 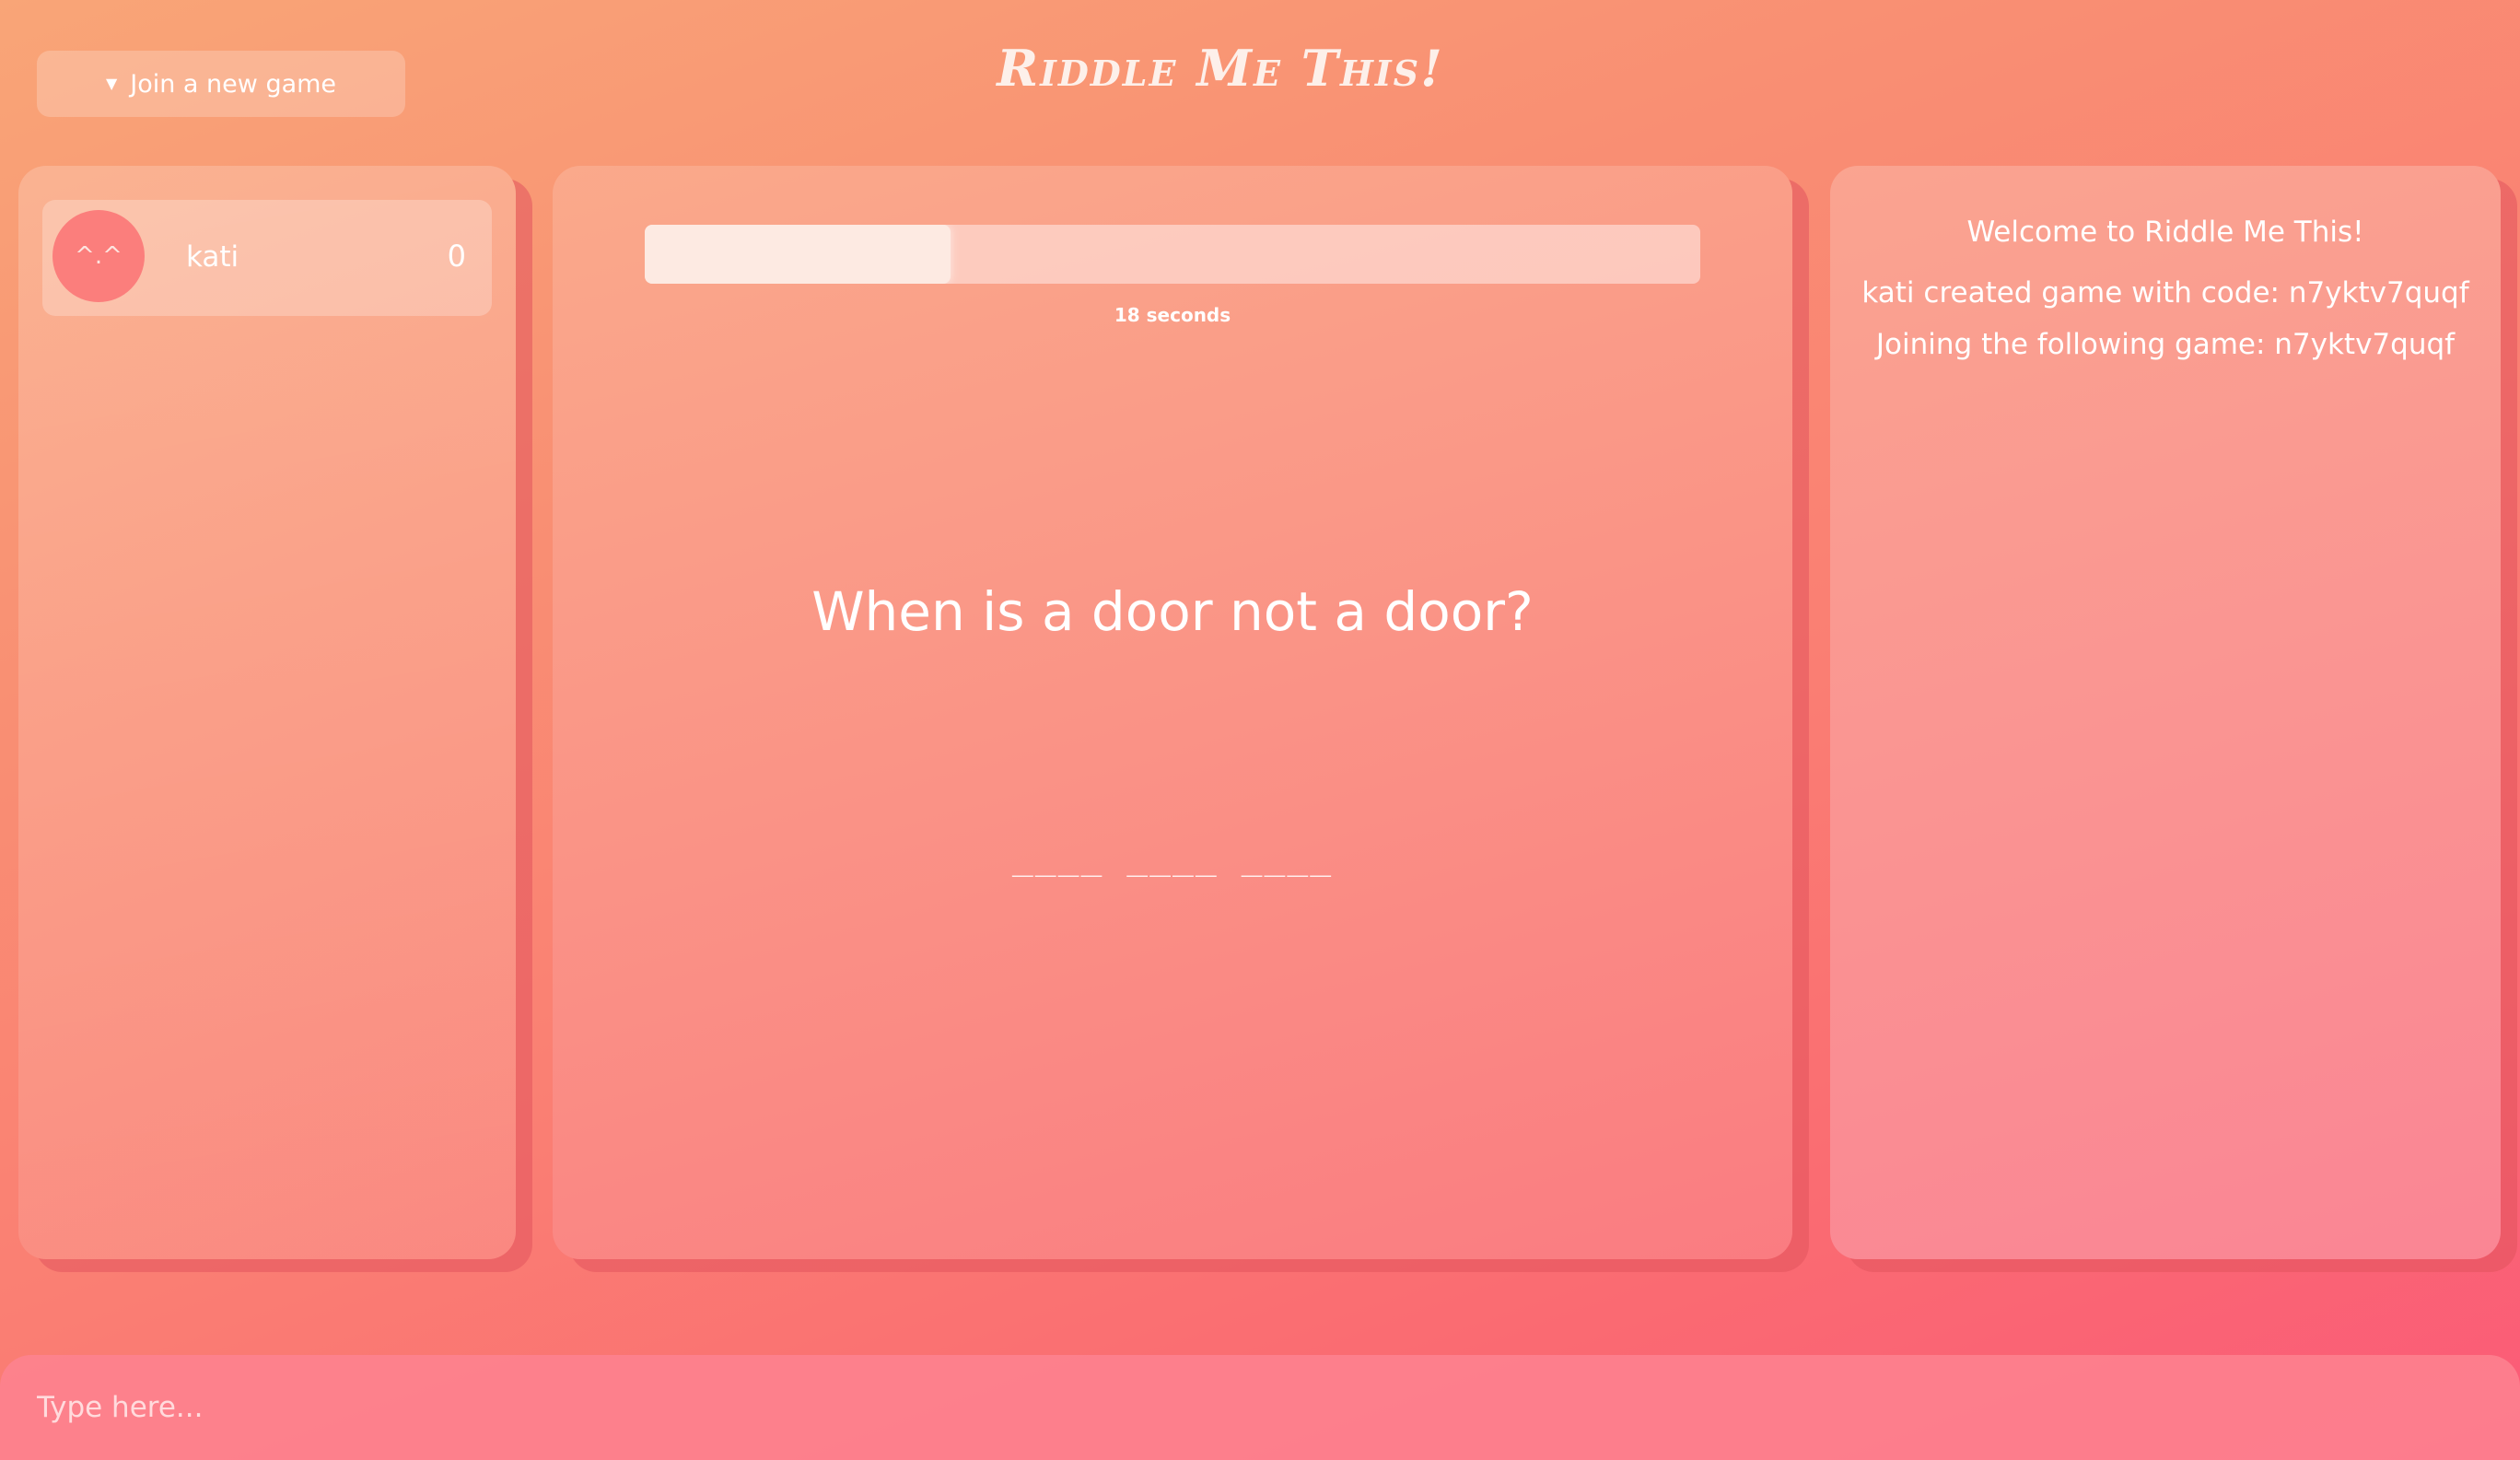 I want to click on log-line: Welcome to Riddle Me This!, so click(x=2165, y=233).